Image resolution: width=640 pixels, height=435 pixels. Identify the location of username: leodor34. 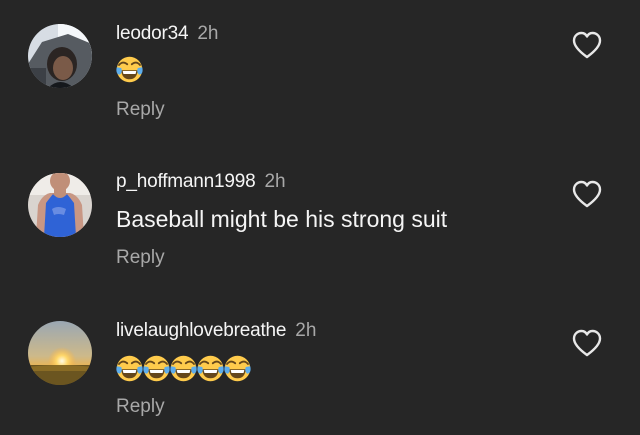
(152, 33).